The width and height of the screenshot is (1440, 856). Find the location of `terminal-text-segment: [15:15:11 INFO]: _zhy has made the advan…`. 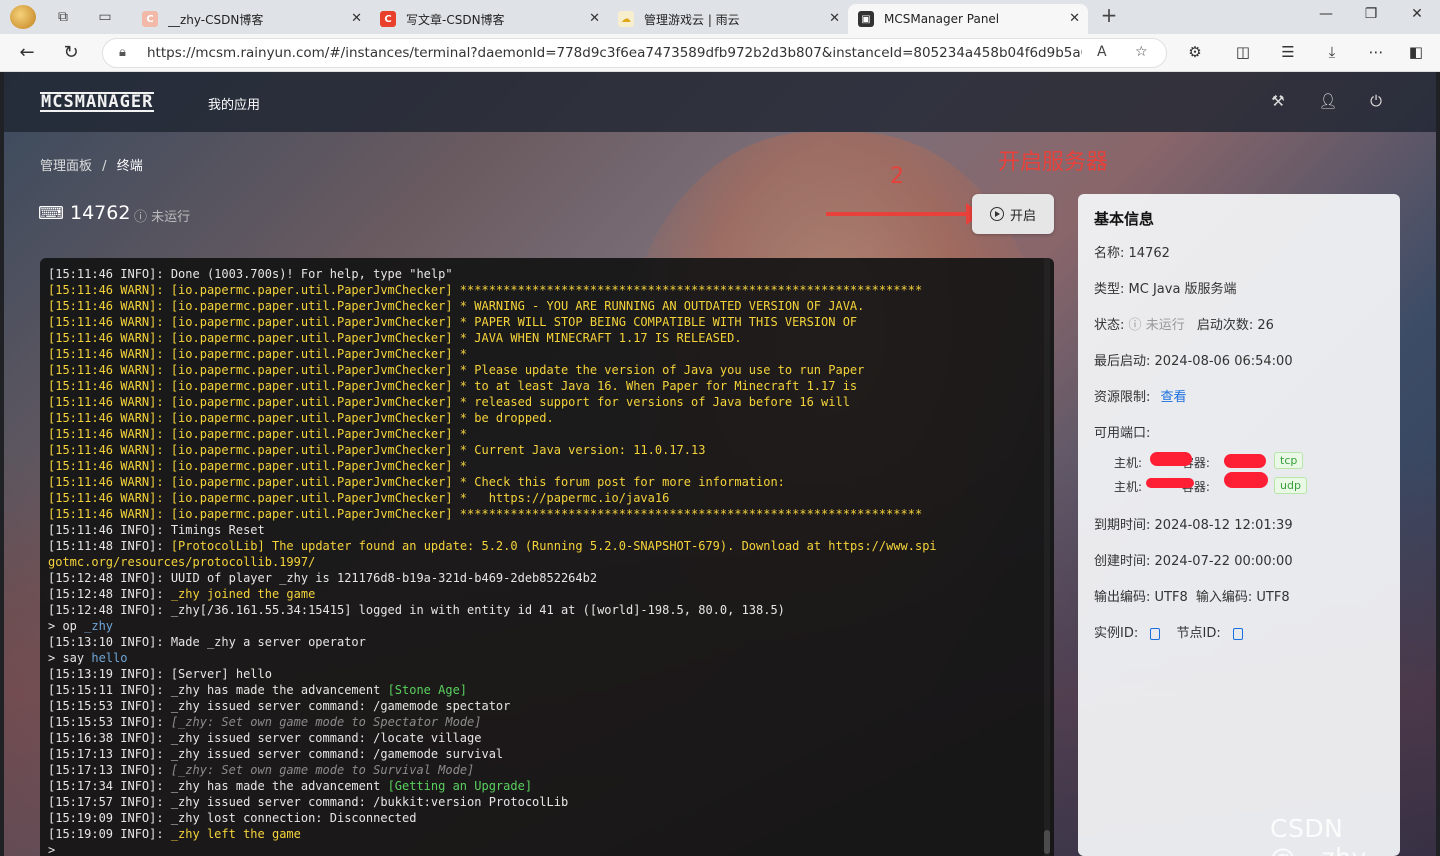

terminal-text-segment: [15:15:11 INFO]: _zhy has made the advan… is located at coordinates (218, 690).